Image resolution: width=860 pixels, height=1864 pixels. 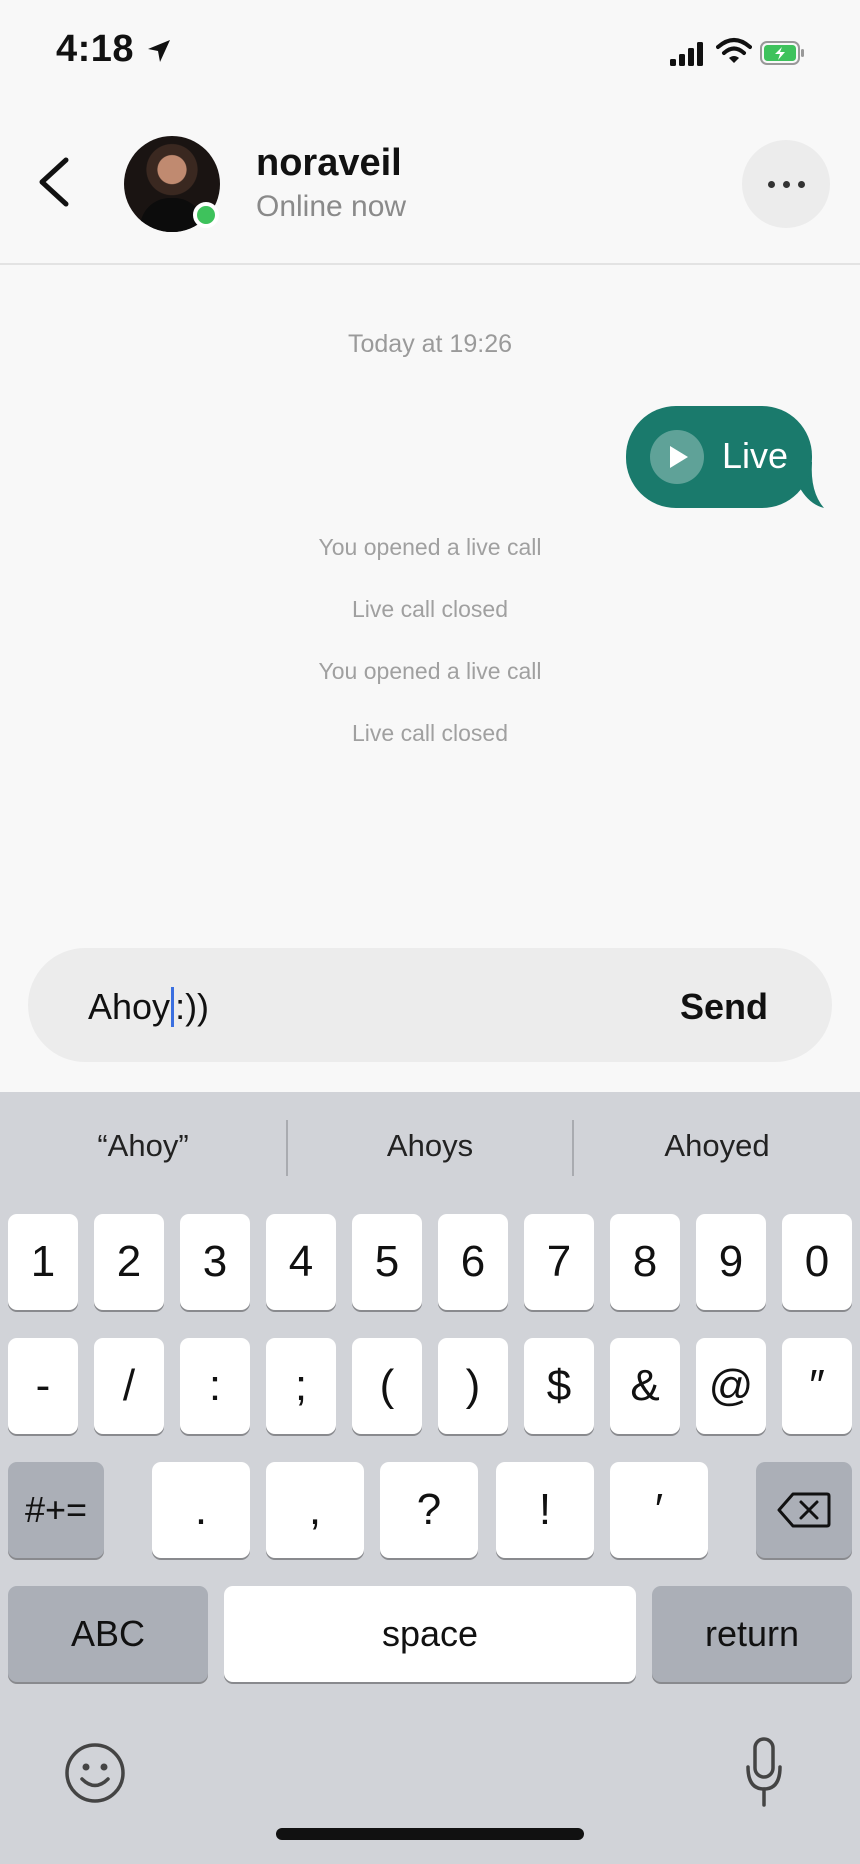 I want to click on message-input-bar: Ahoy:)) Send, so click(x=430, y=1005).